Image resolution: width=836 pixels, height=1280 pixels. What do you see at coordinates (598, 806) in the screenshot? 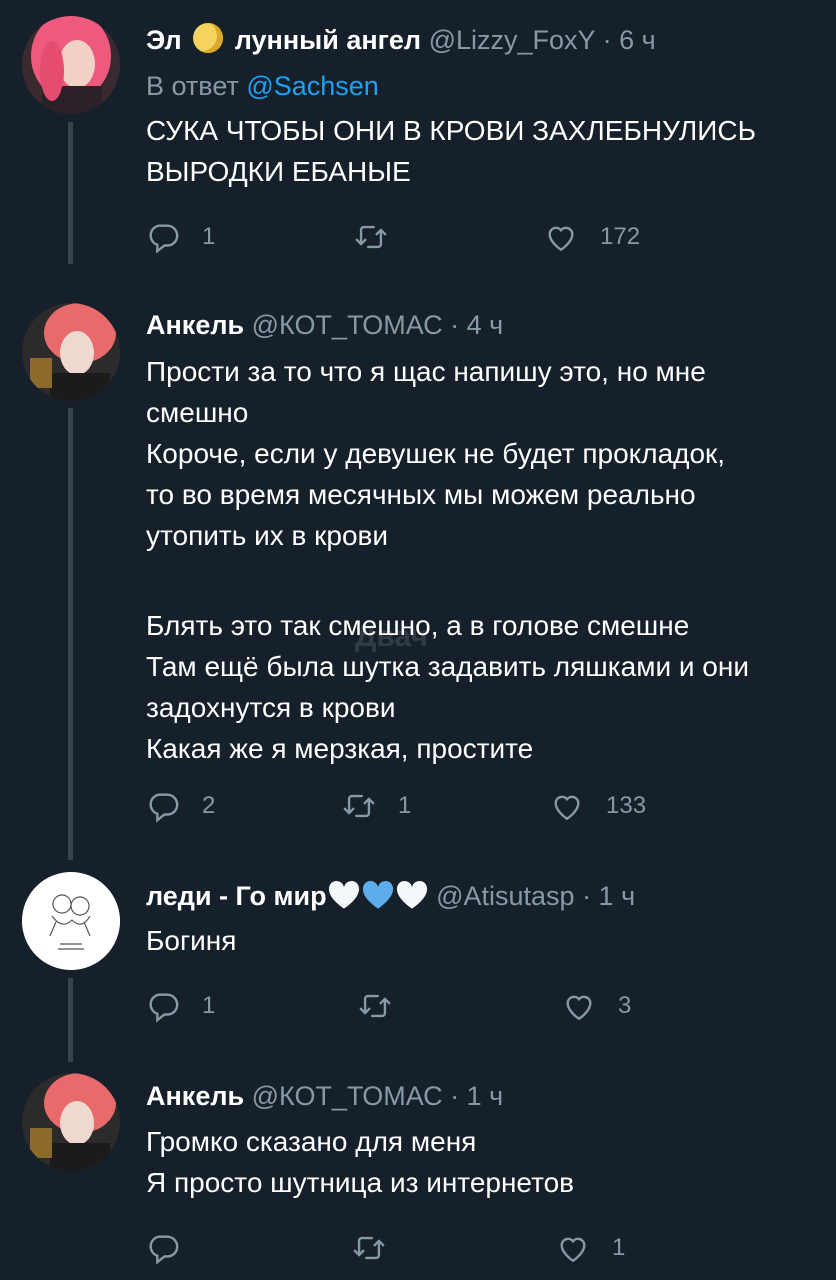
I see `like-button: 133` at bounding box center [598, 806].